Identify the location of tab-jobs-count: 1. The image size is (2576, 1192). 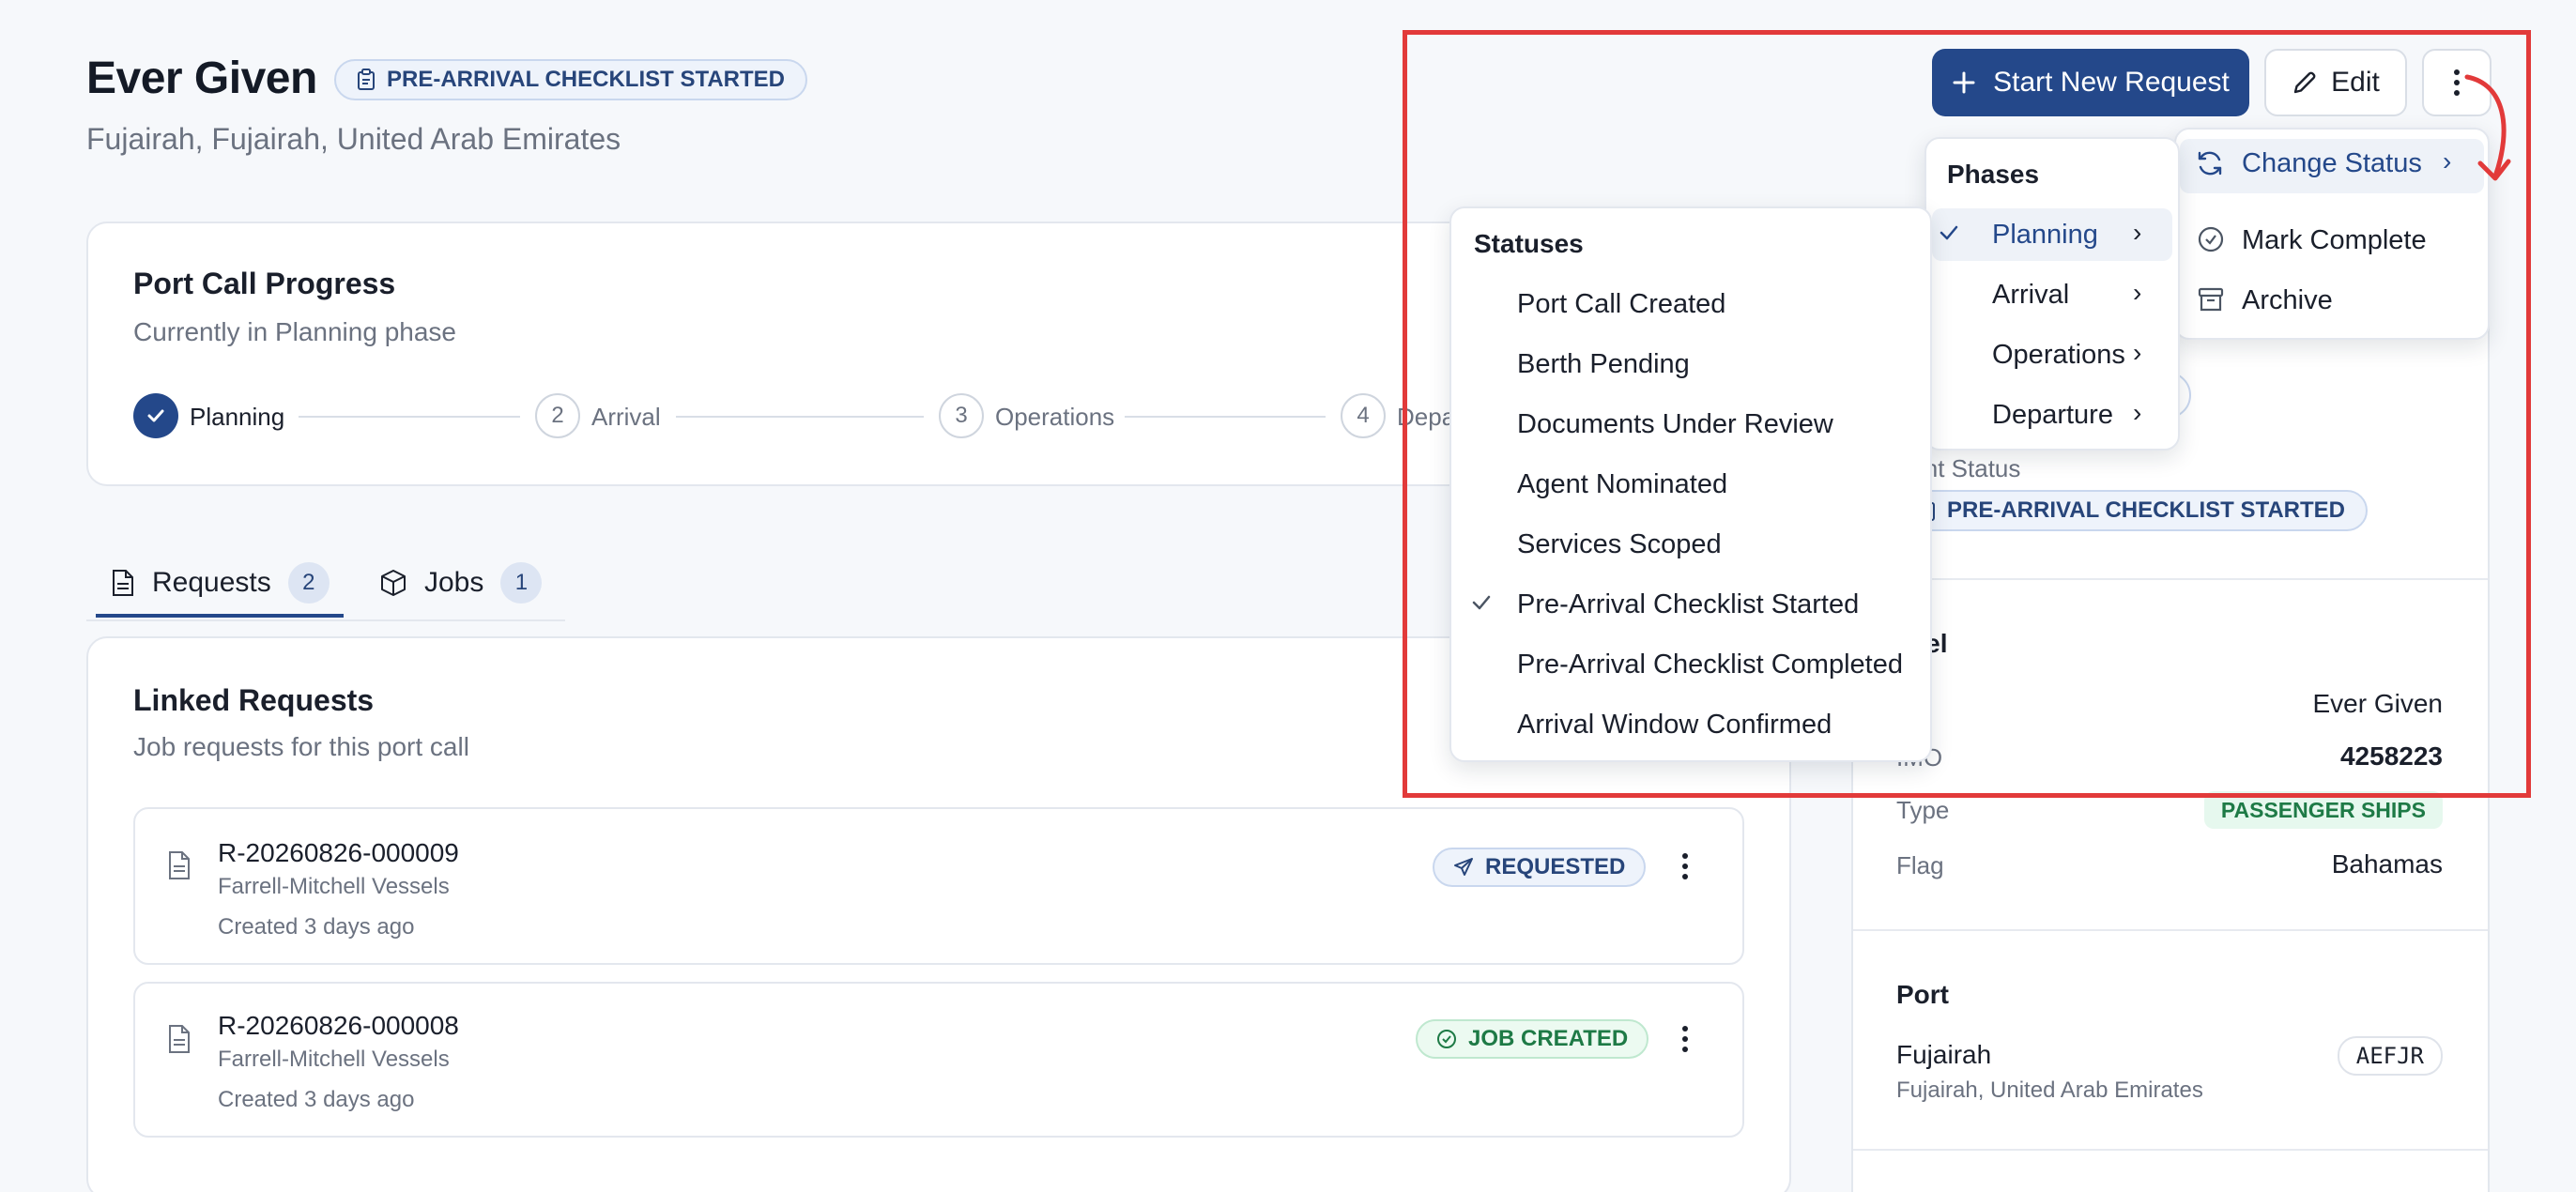
(521, 583).